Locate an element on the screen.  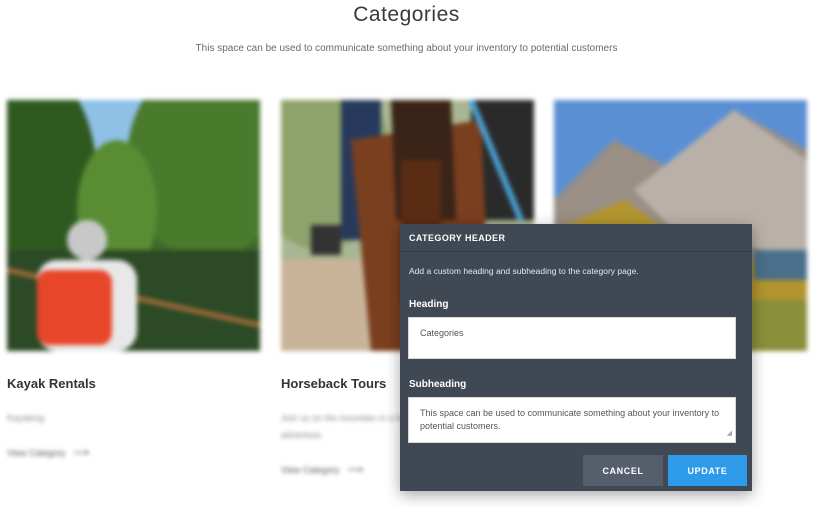
card-desc-kayak: Kayaking is located at coordinates (26, 418).